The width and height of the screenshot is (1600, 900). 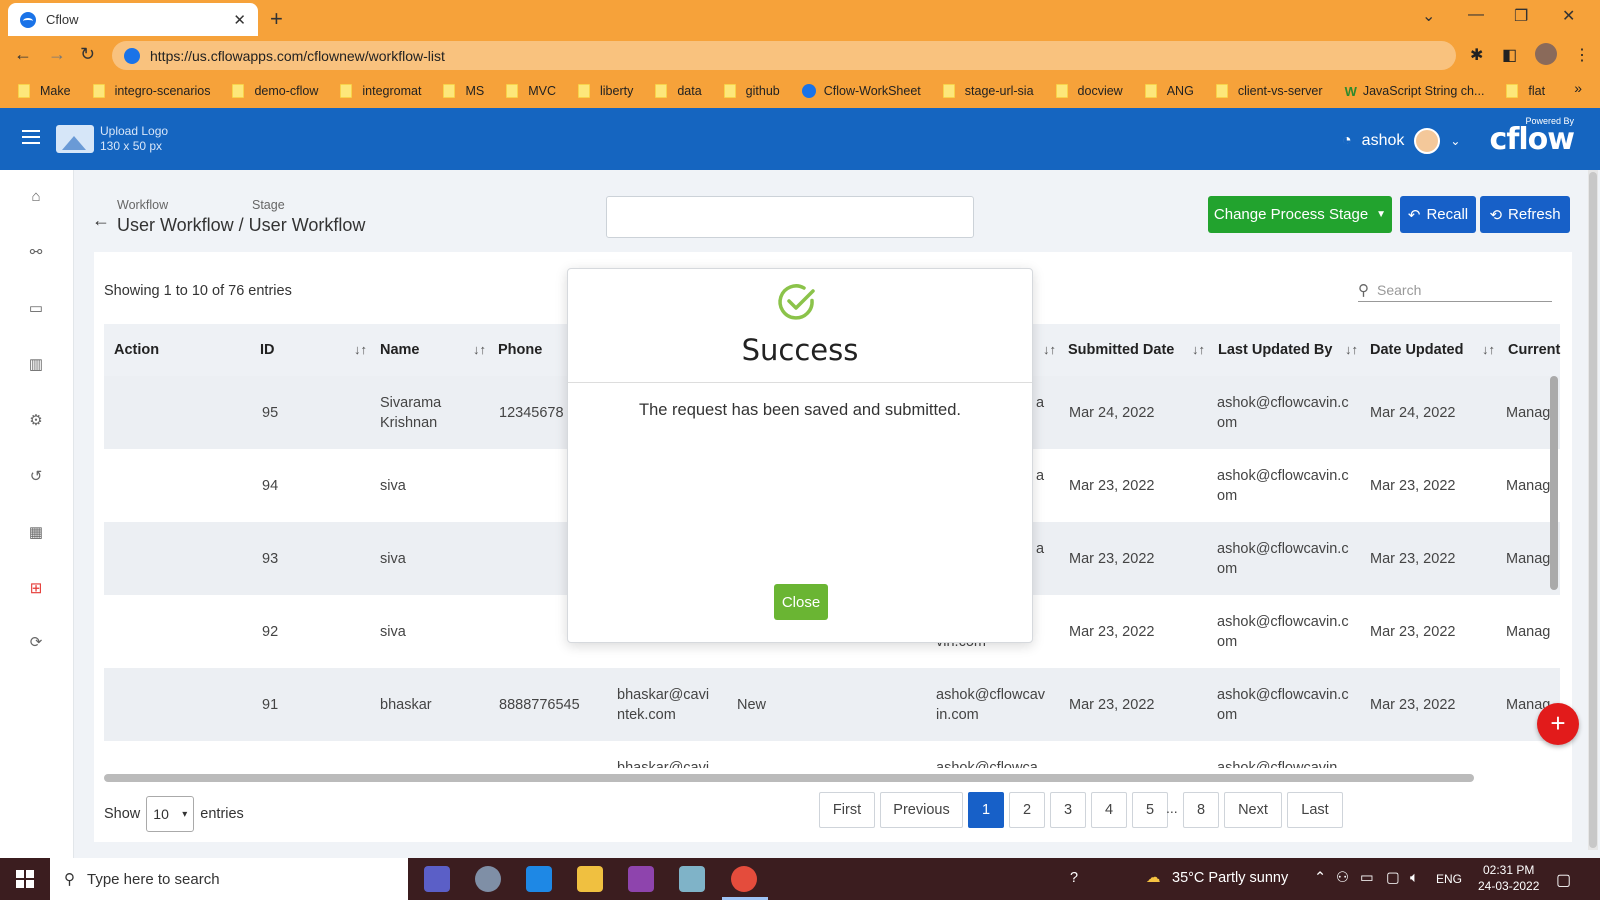 What do you see at coordinates (1068, 810) in the screenshot?
I see `pager-page-3: 3` at bounding box center [1068, 810].